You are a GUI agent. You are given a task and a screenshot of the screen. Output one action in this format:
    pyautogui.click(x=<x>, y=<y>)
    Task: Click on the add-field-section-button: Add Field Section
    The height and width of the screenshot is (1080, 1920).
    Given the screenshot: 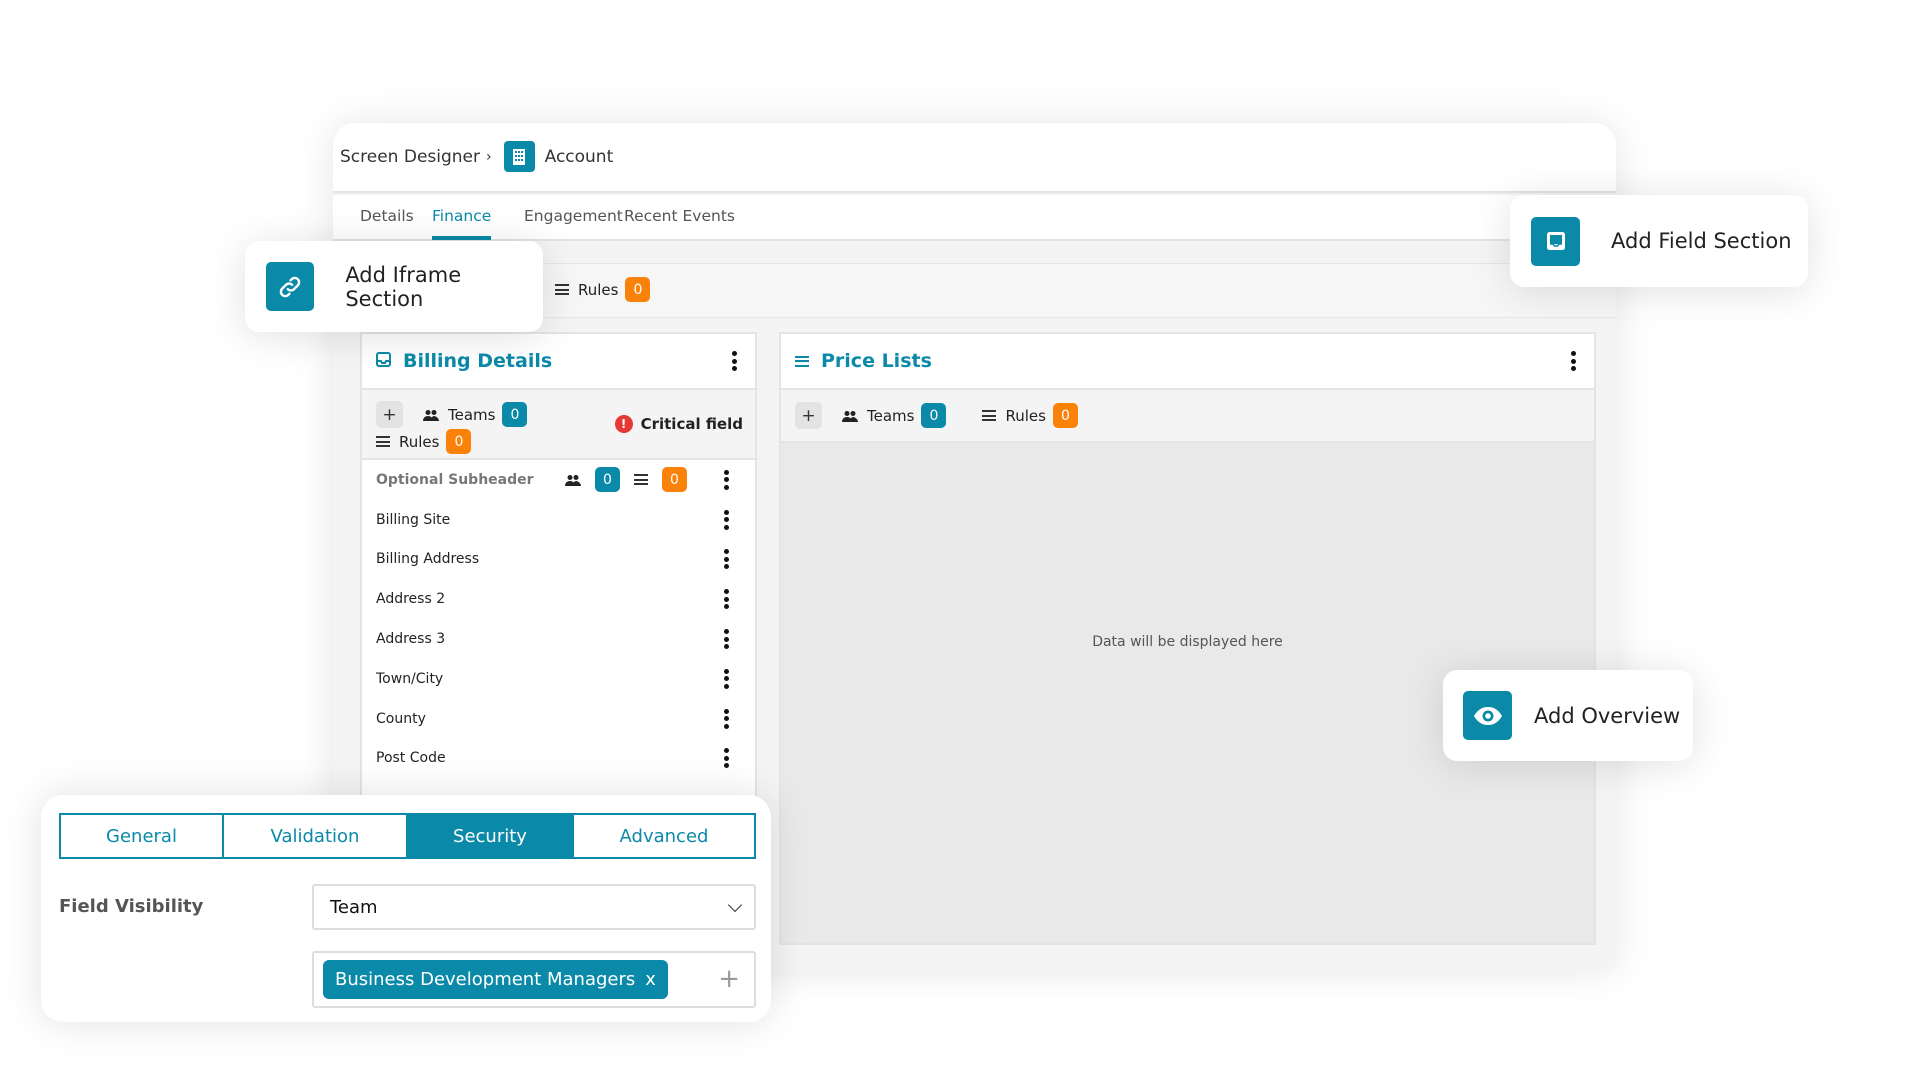 What is the action you would take?
    pyautogui.click(x=1659, y=241)
    